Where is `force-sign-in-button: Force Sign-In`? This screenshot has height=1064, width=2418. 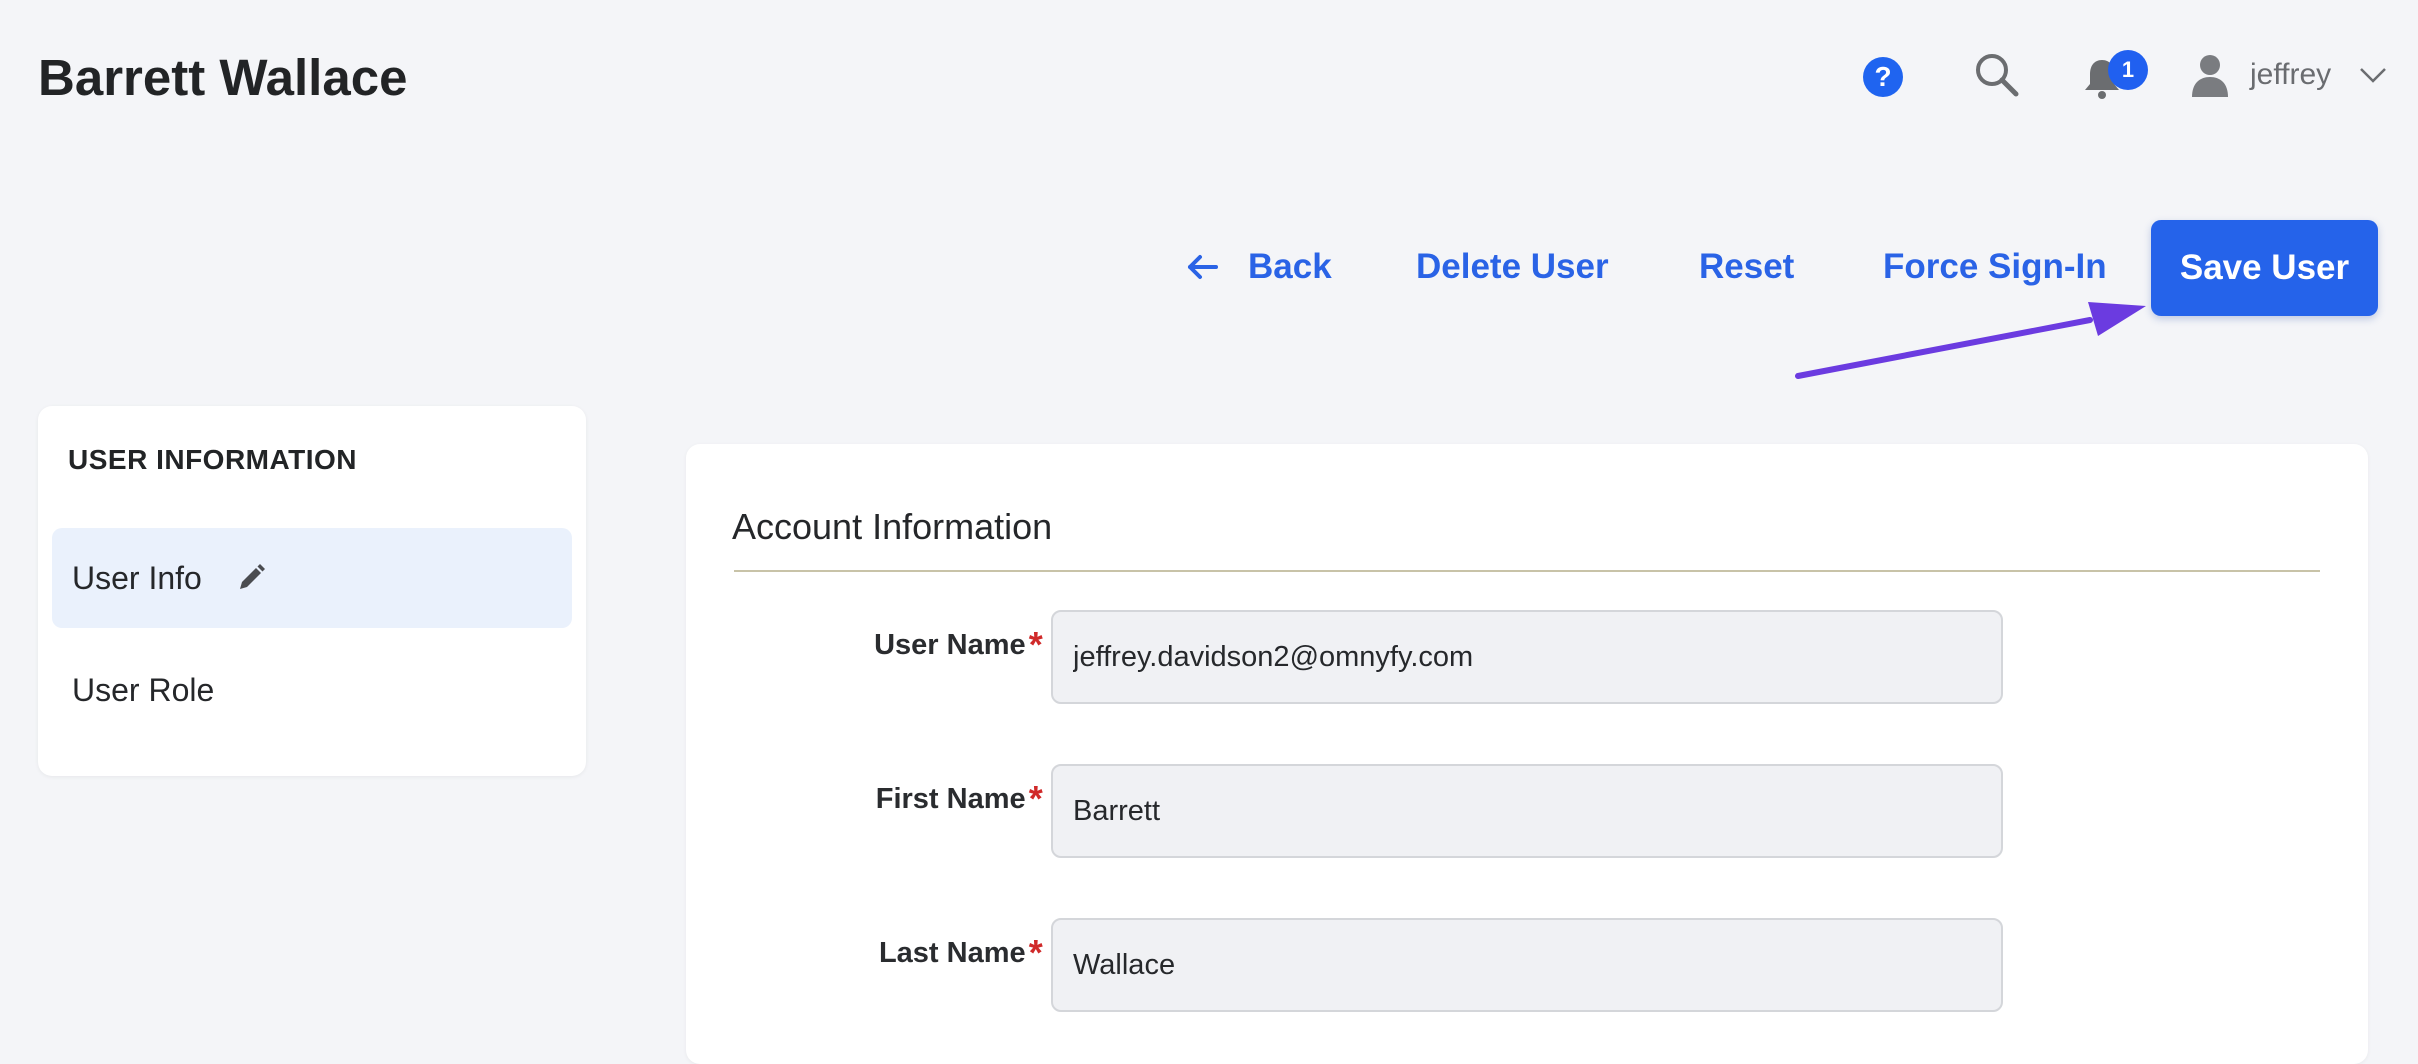
force-sign-in-button: Force Sign-In is located at coordinates (1995, 267).